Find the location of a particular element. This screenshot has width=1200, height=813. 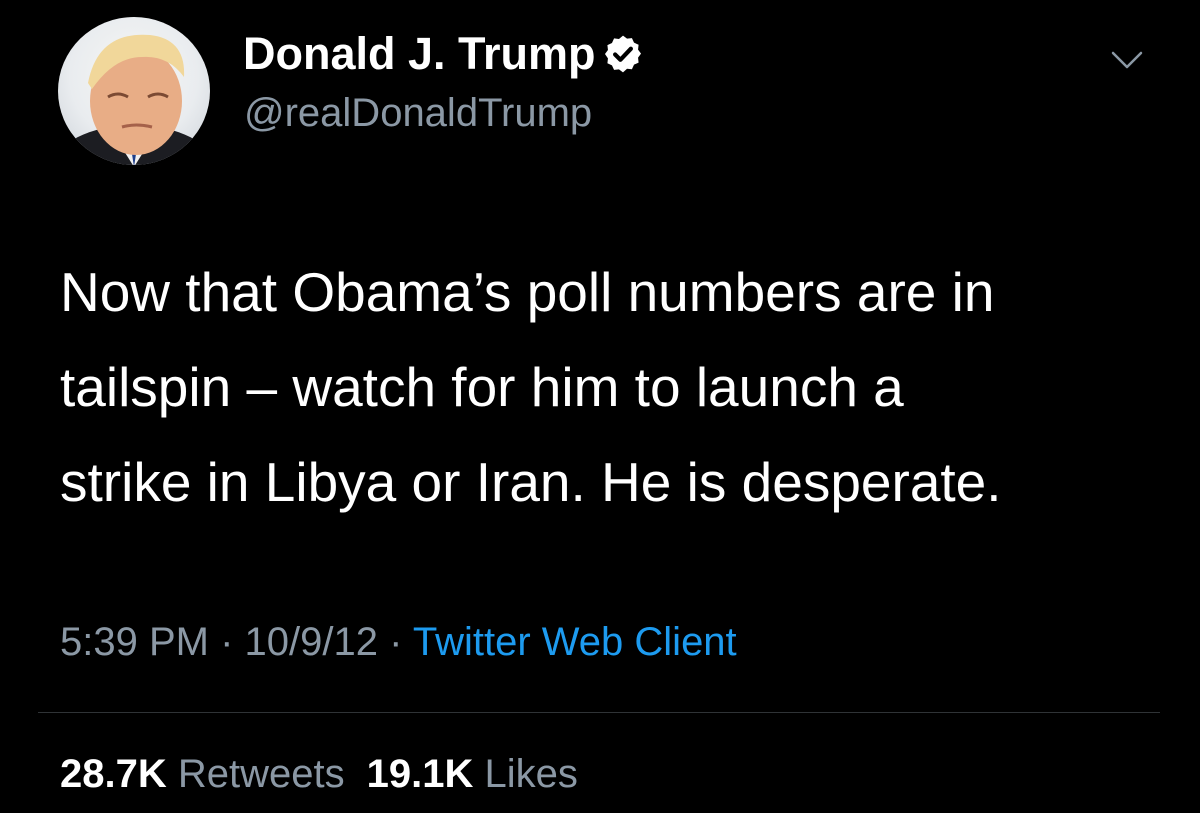

tweet-source-link: Twitter Web Client is located at coordinates (575, 642).